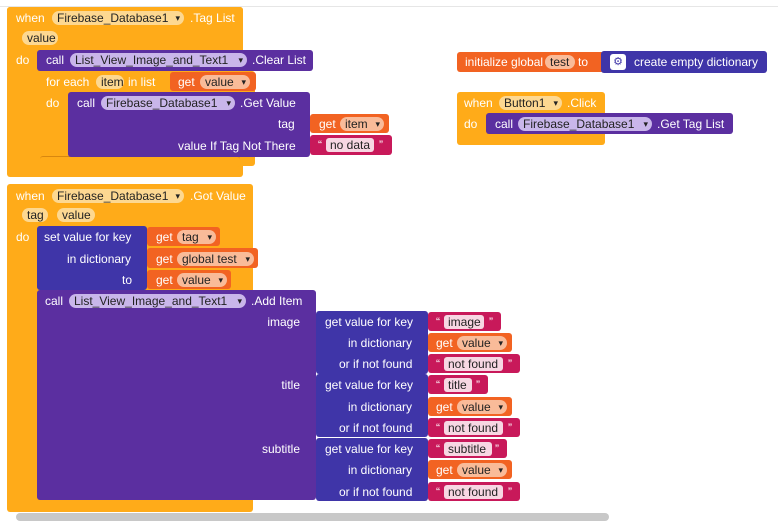 Image resolution: width=778 pixels, height=523 pixels. What do you see at coordinates (286, 124) in the screenshot?
I see `tag-slot-label: tag` at bounding box center [286, 124].